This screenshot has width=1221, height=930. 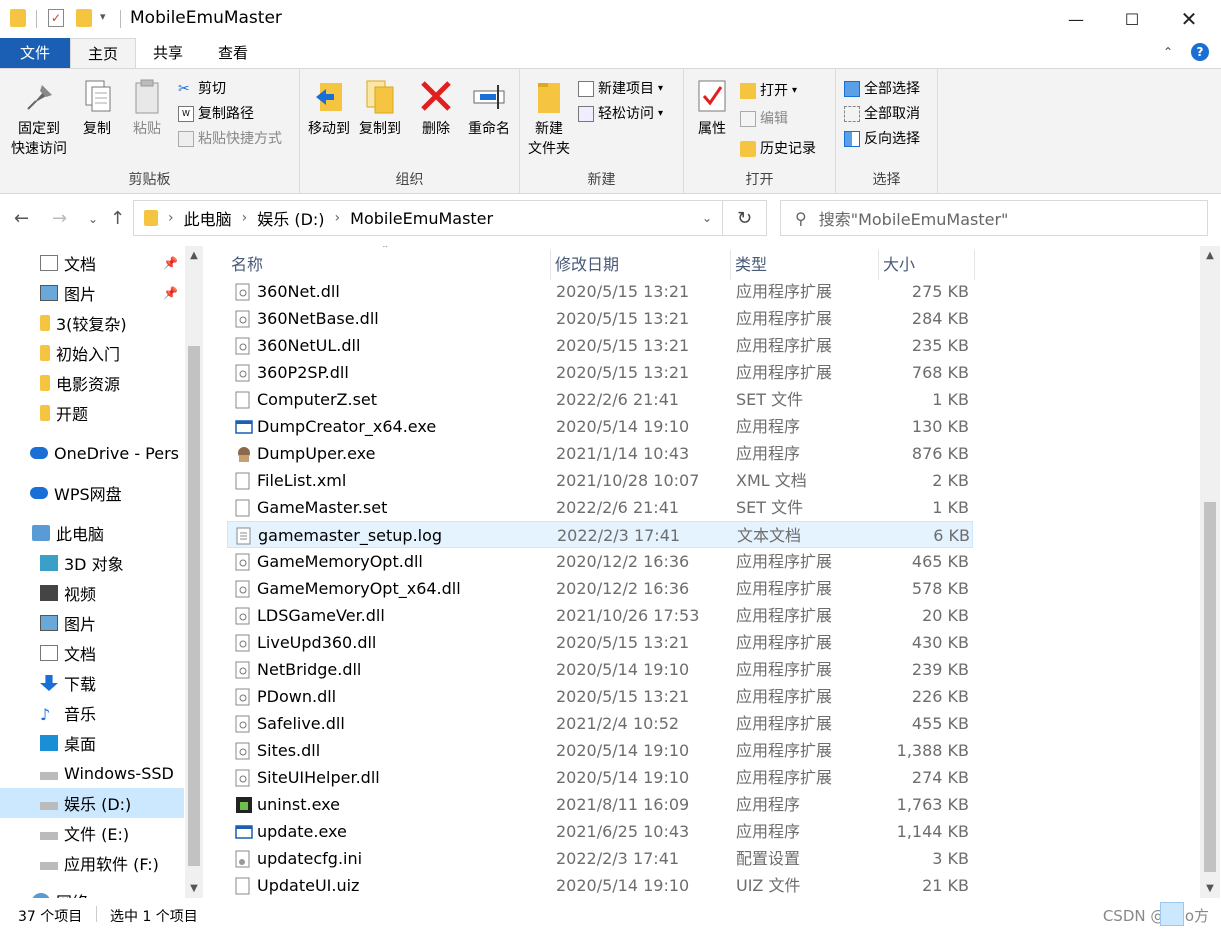 I want to click on file-row: UpdateUI.uiz 2020/5/14 19:10 UIZ 文件 21 KB, so click(x=600, y=885).